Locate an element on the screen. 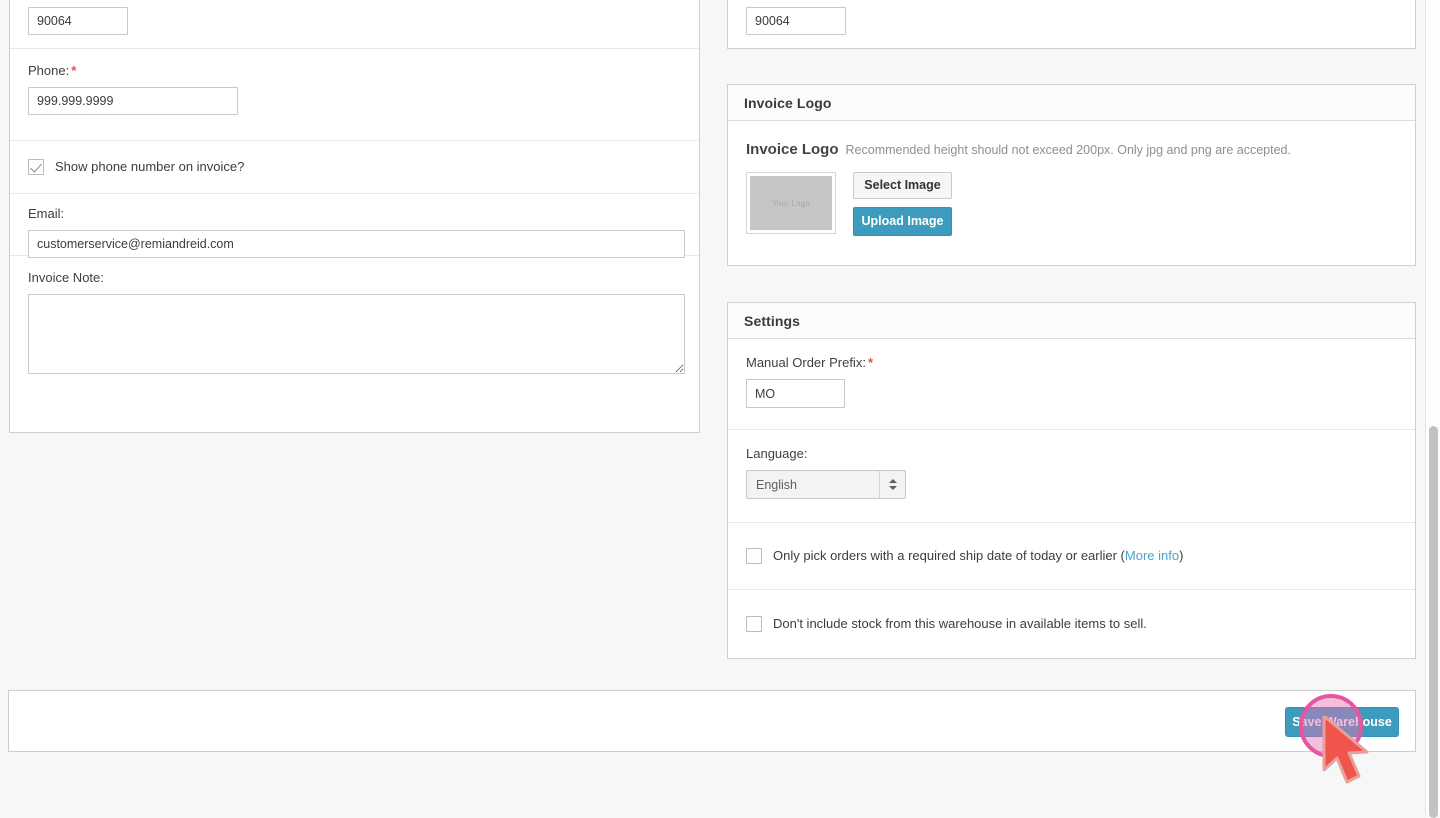 The image size is (1440, 818). right-zip-row is located at coordinates (1071, 24).